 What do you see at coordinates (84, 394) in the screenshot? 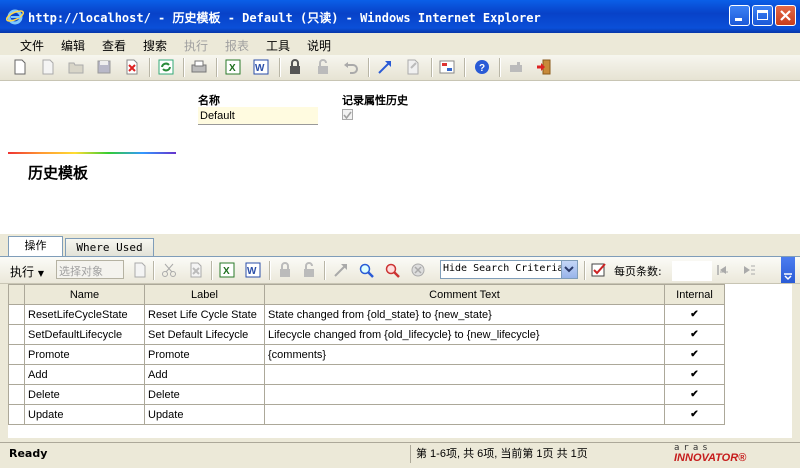
I see `cell-name: Delete` at bounding box center [84, 394].